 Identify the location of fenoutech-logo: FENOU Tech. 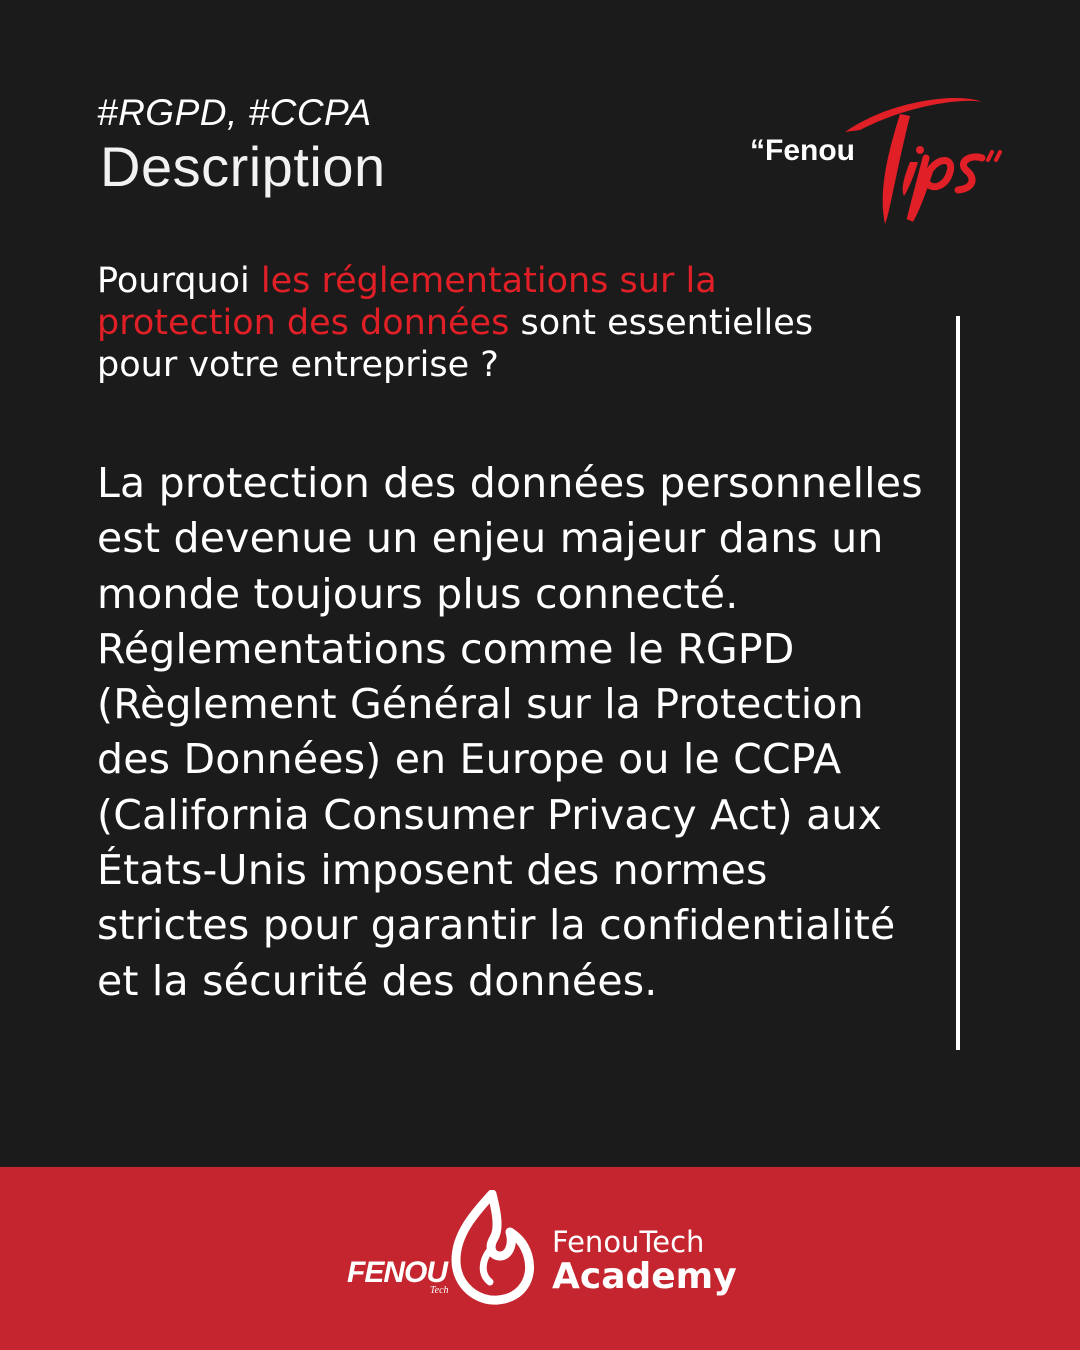
(444, 1250).